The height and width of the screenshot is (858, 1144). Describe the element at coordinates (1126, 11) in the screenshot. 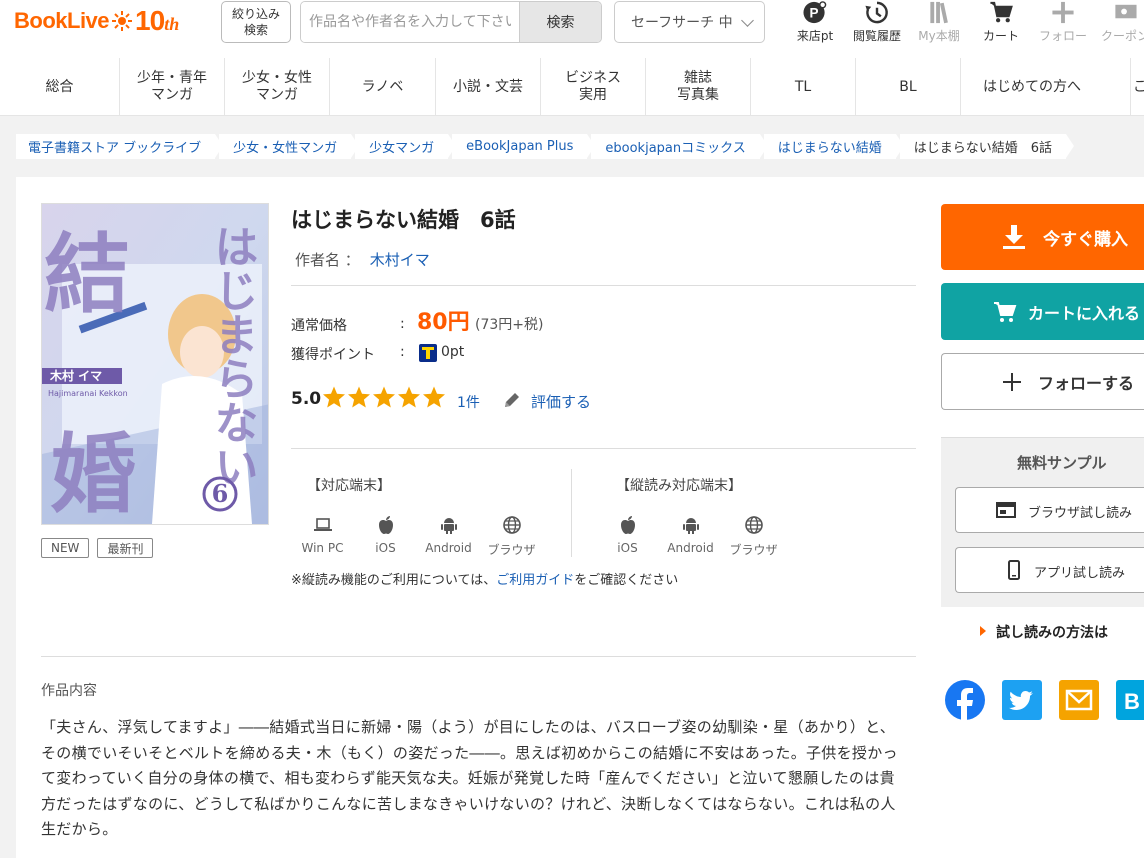

I see `coupon-icon` at that location.